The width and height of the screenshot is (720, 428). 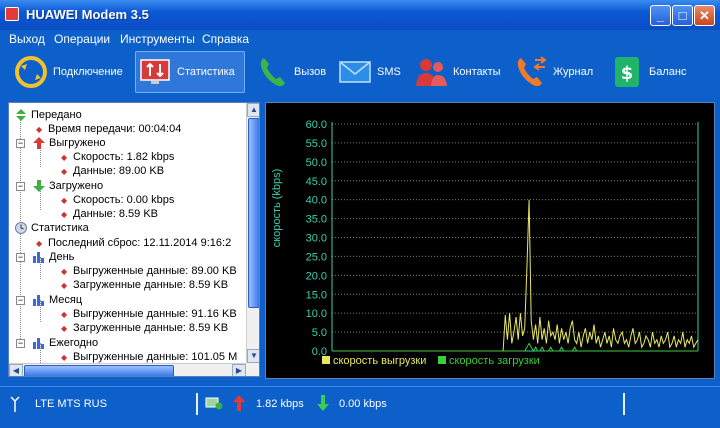 I want to click on legend-label: скорость выгрузки, so click(x=379, y=361).